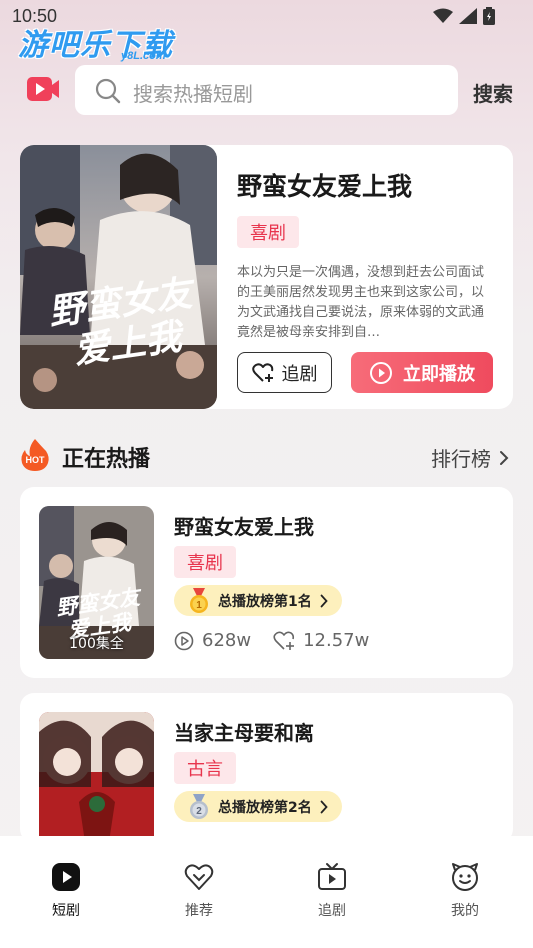 The height and width of the screenshot is (948, 533). What do you see at coordinates (439, 374) in the screenshot?
I see `play-now-label: 立即播放` at bounding box center [439, 374].